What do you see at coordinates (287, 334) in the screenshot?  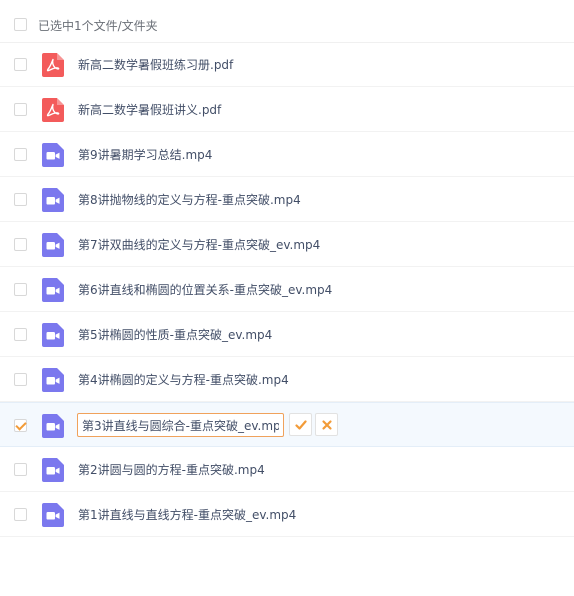 I see `file-row: 第5讲椭圆的性质-重点突破_ev.mp4` at bounding box center [287, 334].